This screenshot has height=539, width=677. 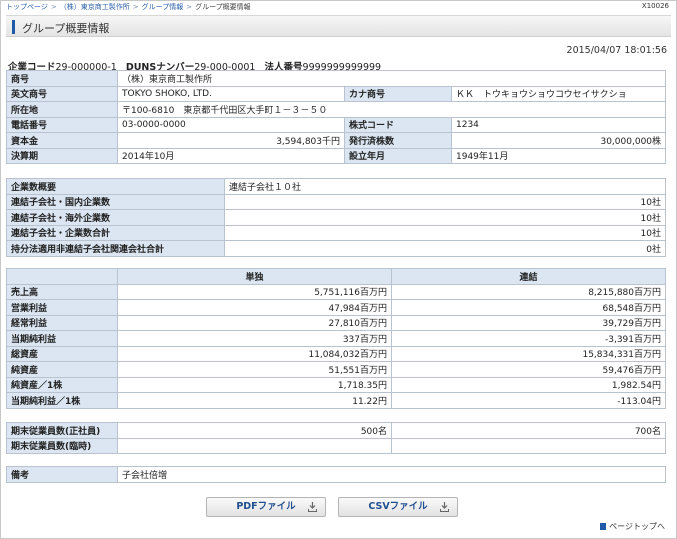 I want to click on table-row: 連結子会社・国内企業数 10社, so click(x=336, y=201).